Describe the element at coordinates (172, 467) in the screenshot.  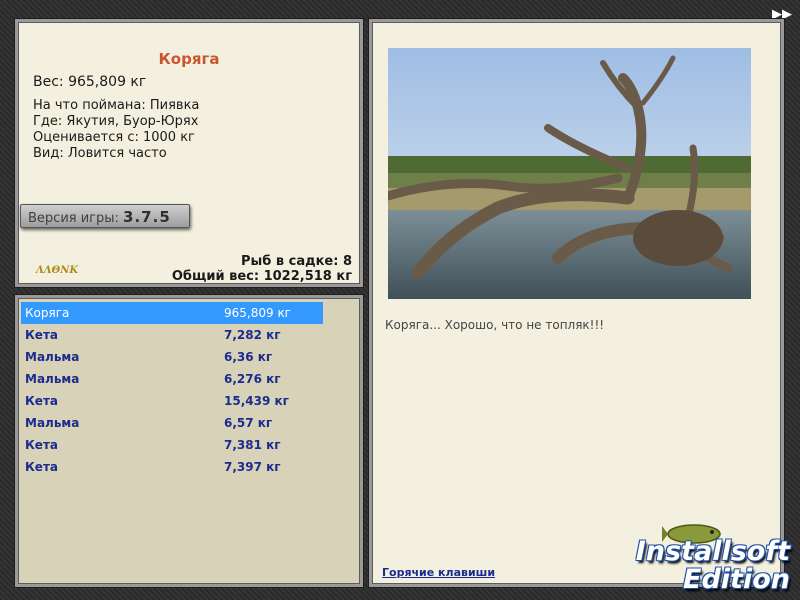
I see `catch-list-item: Кета 7,397 кг` at that location.